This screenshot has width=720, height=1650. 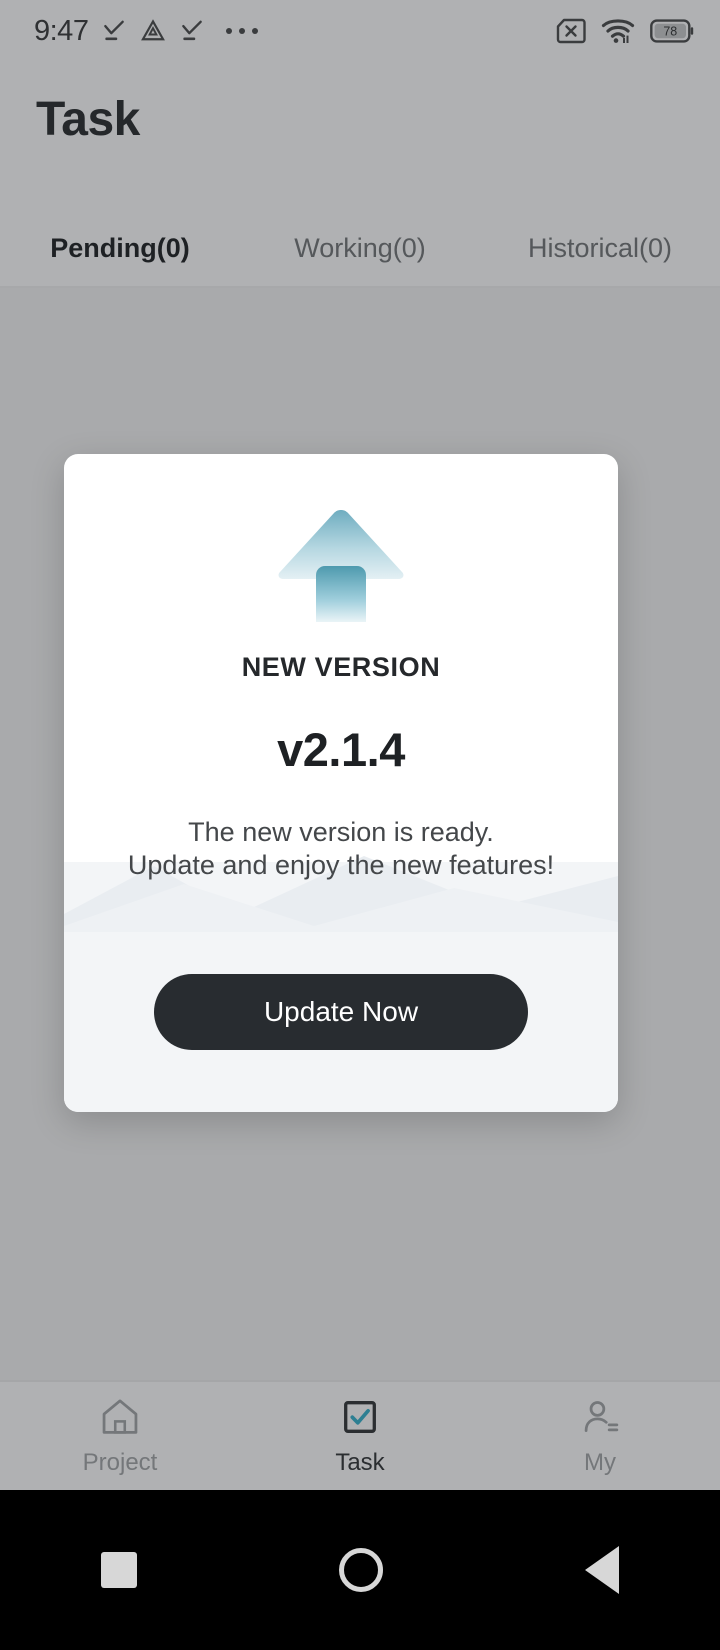 I want to click on dialog-heading: NEW VERSION, so click(x=341, y=667).